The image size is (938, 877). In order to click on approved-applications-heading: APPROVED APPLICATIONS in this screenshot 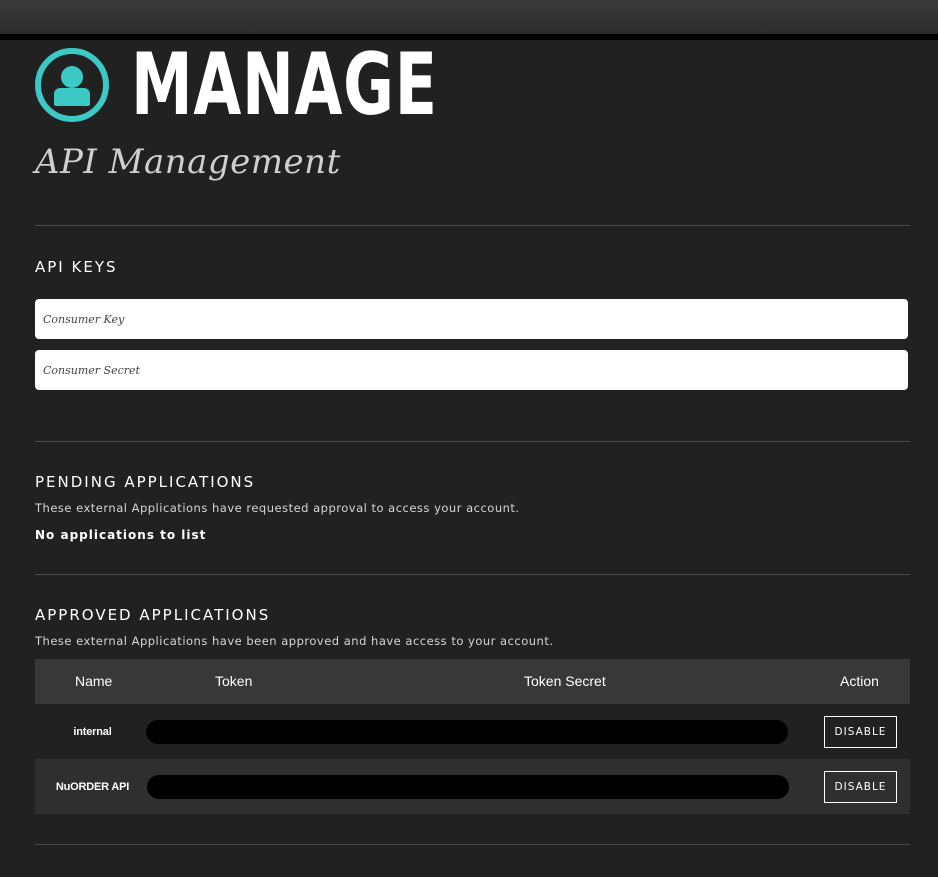, I will do `click(153, 615)`.